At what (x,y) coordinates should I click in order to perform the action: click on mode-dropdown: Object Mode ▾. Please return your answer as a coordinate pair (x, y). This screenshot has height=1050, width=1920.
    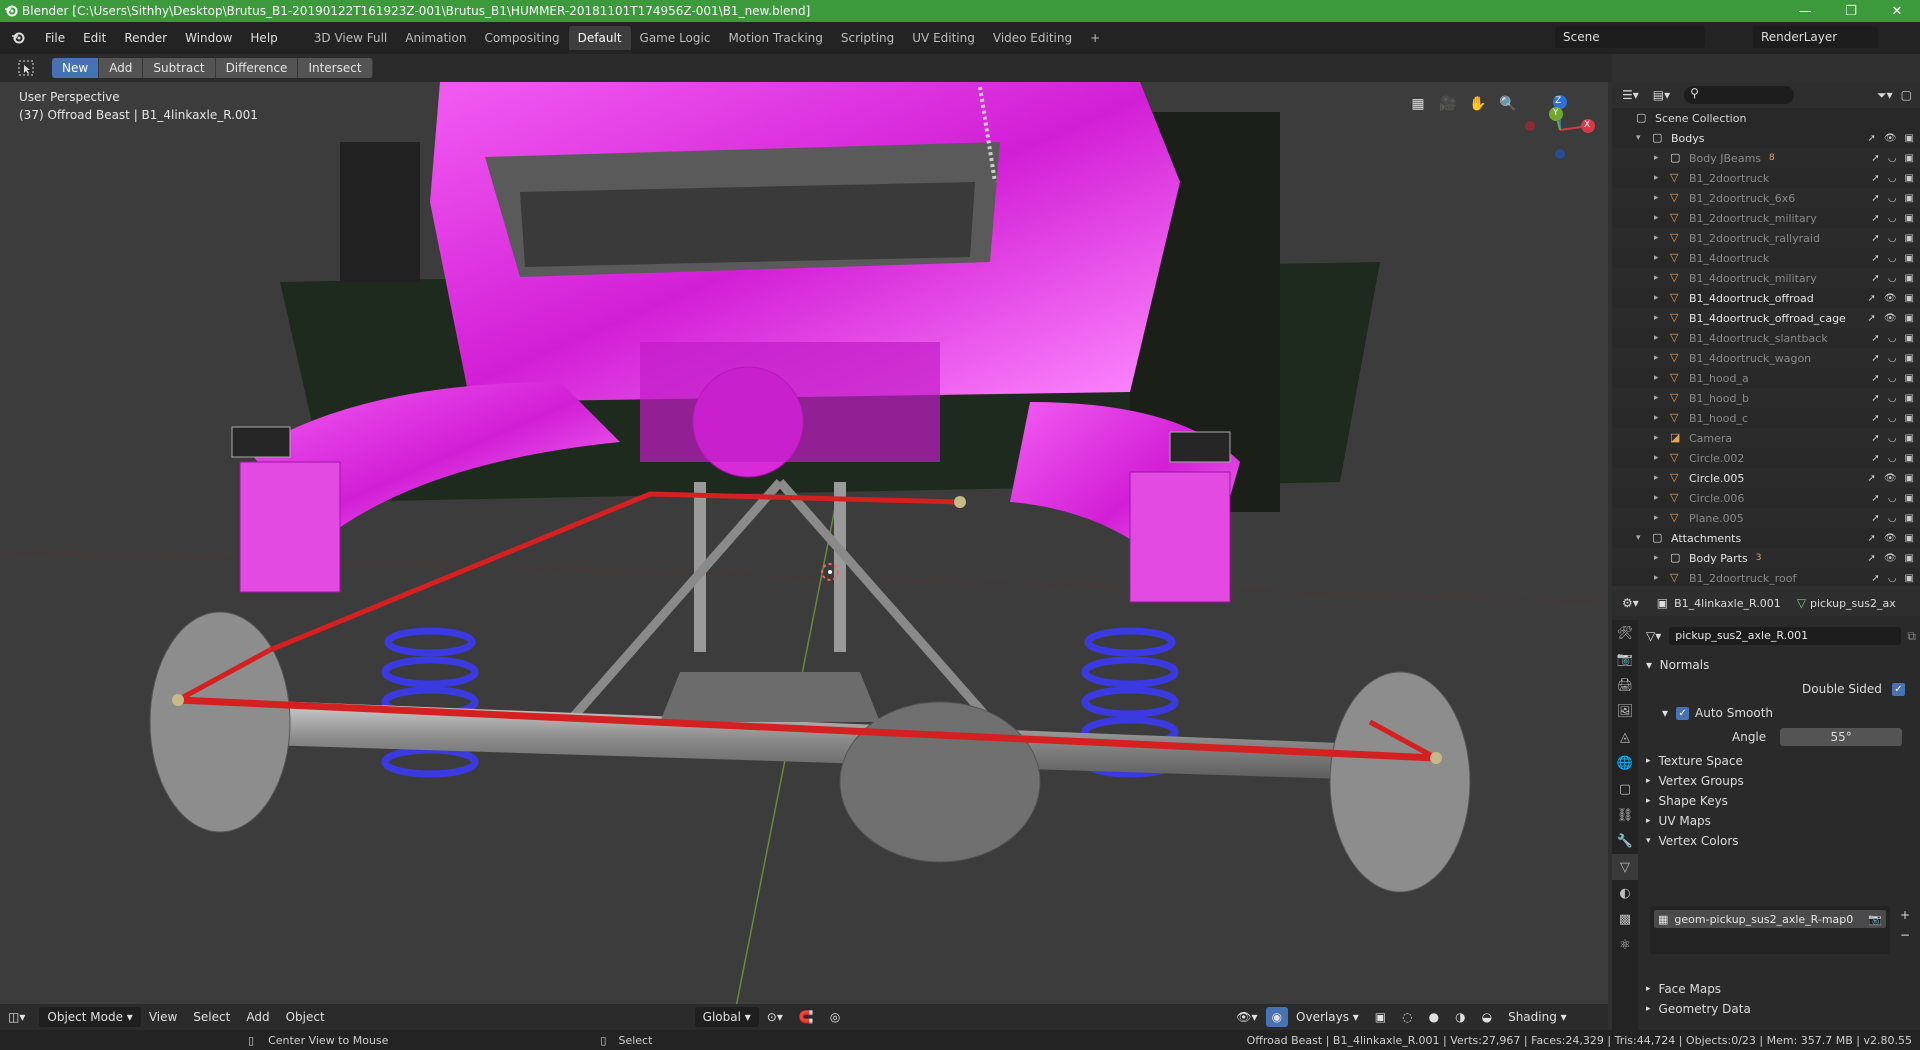
    Looking at the image, I should click on (90, 1017).